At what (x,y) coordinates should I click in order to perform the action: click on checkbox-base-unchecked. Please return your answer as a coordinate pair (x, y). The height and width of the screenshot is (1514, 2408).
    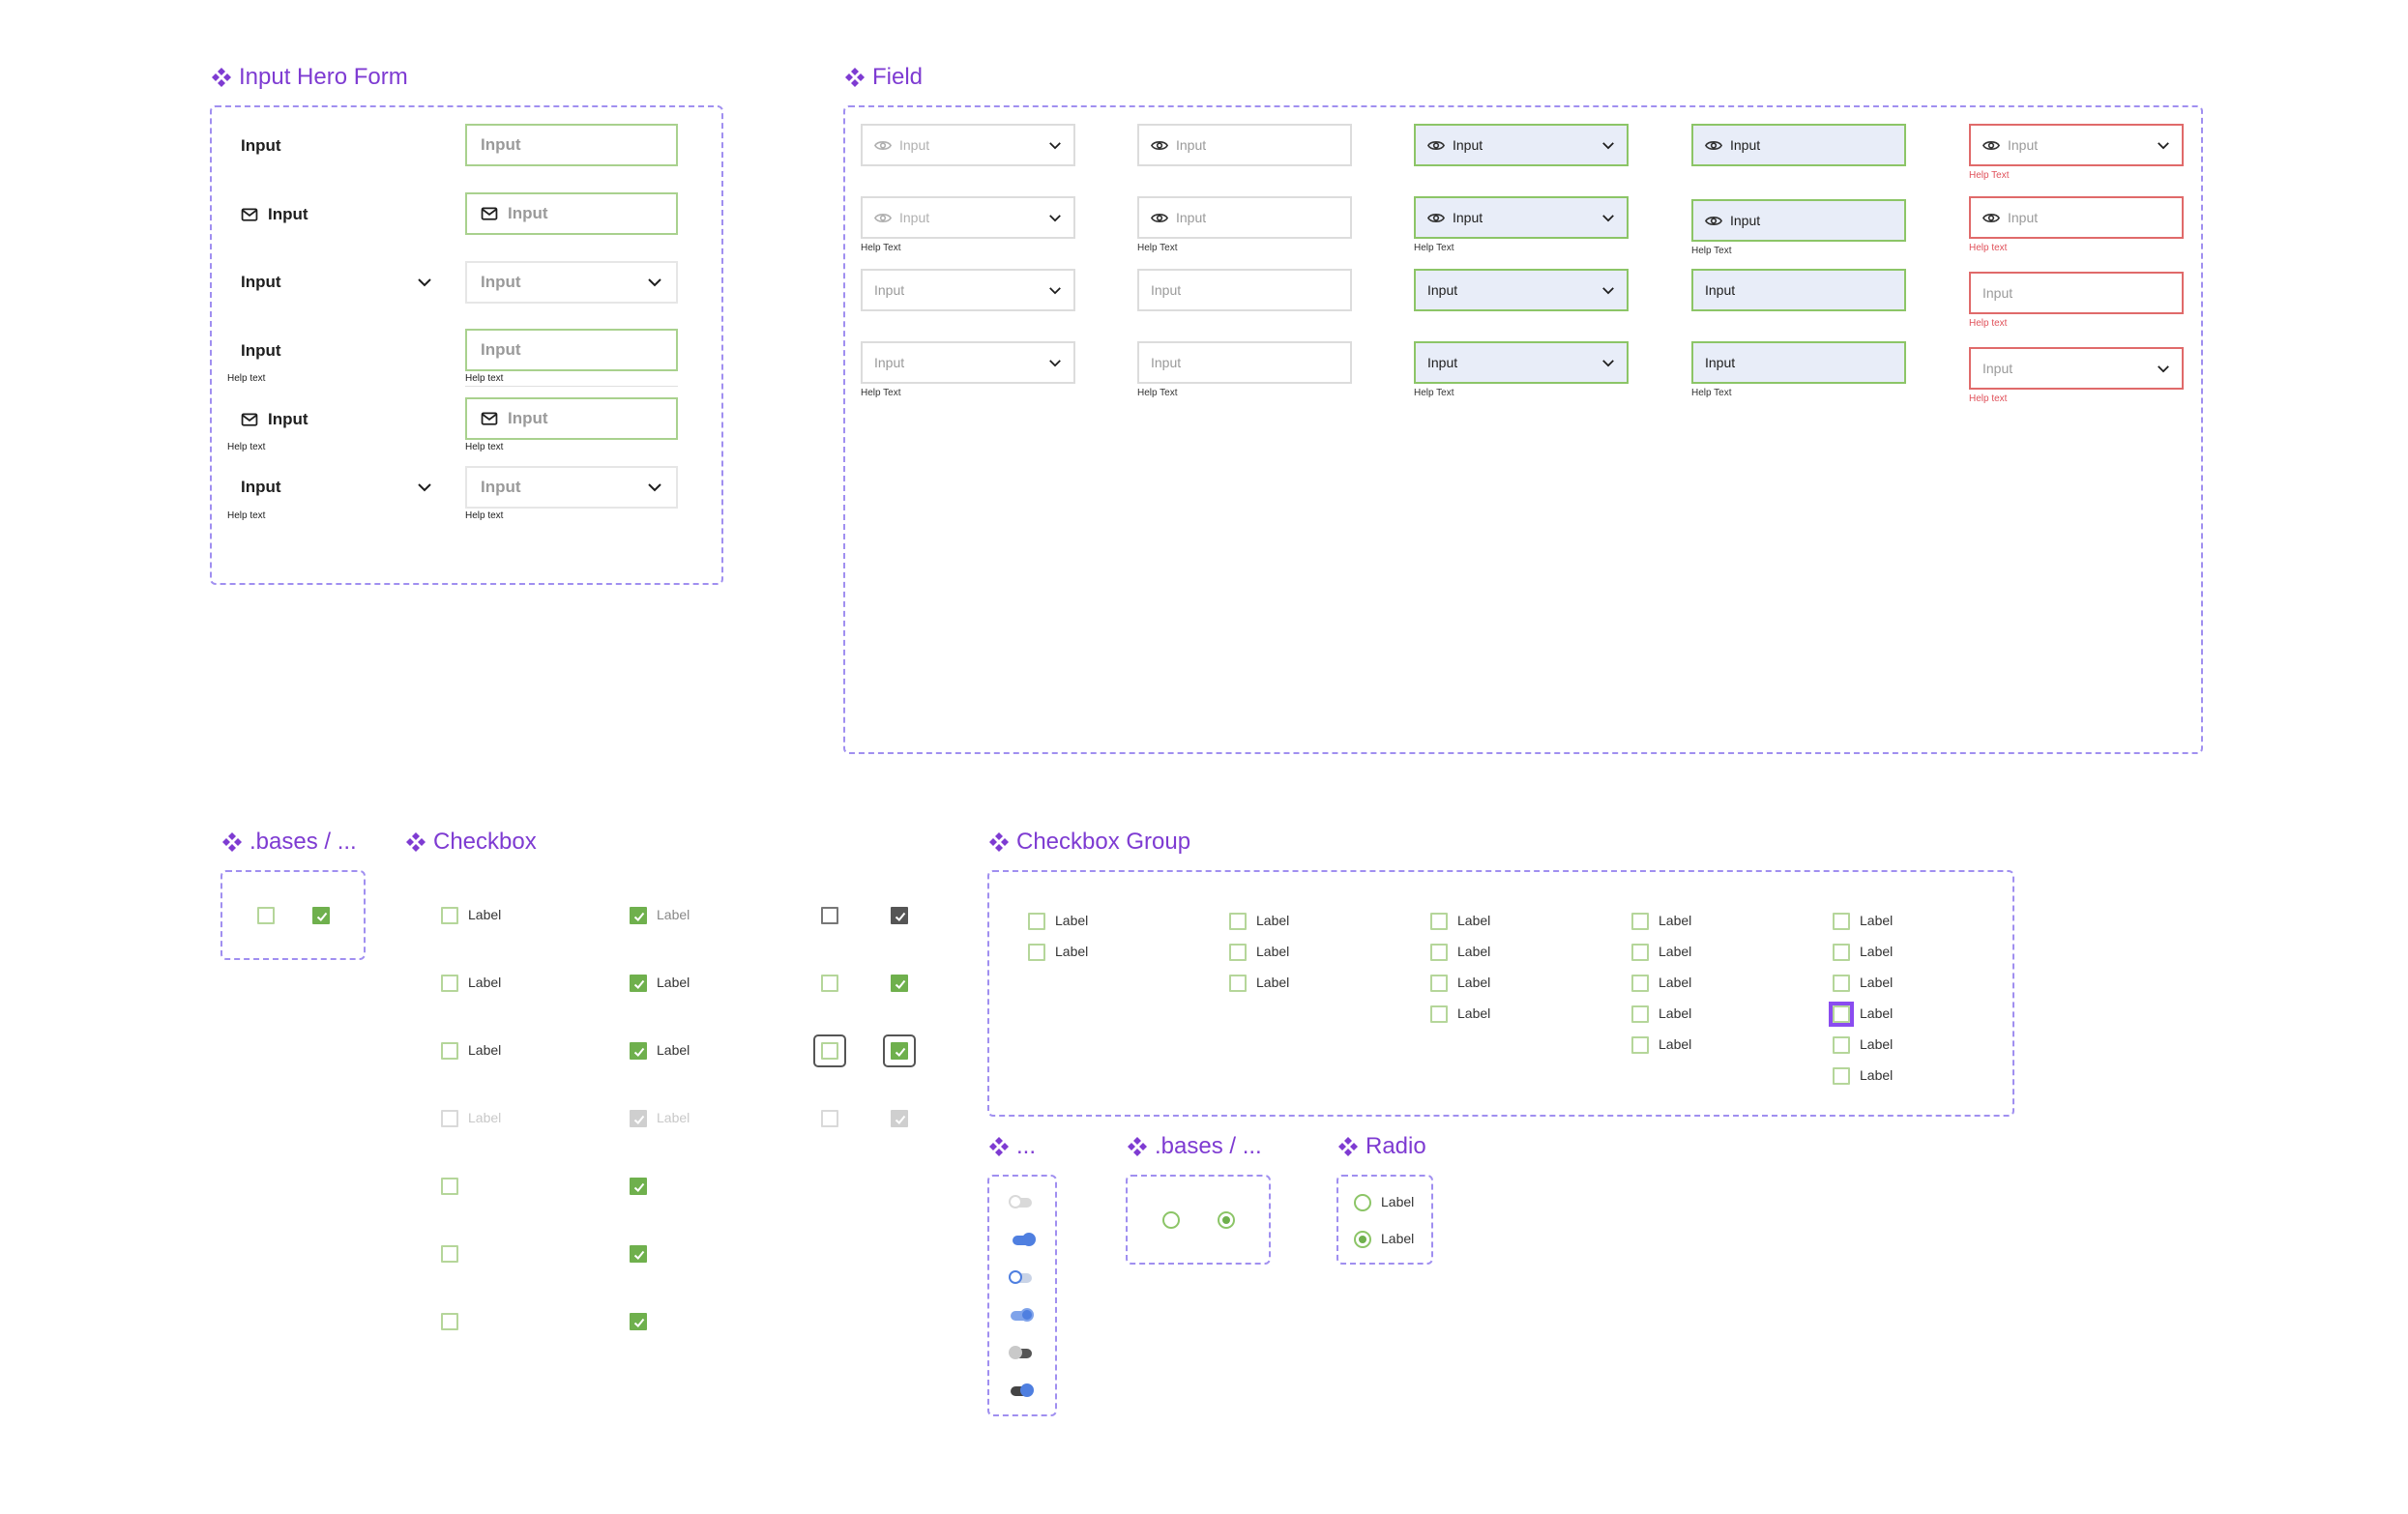
    Looking at the image, I should click on (266, 916).